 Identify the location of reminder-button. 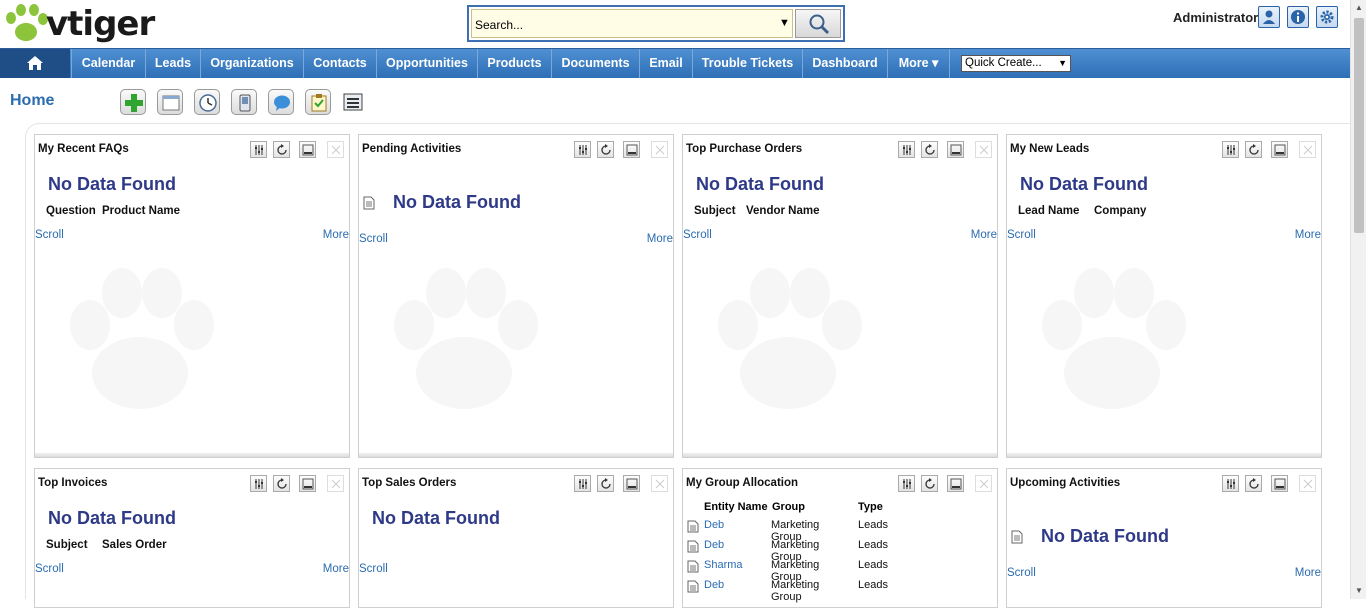
(207, 102).